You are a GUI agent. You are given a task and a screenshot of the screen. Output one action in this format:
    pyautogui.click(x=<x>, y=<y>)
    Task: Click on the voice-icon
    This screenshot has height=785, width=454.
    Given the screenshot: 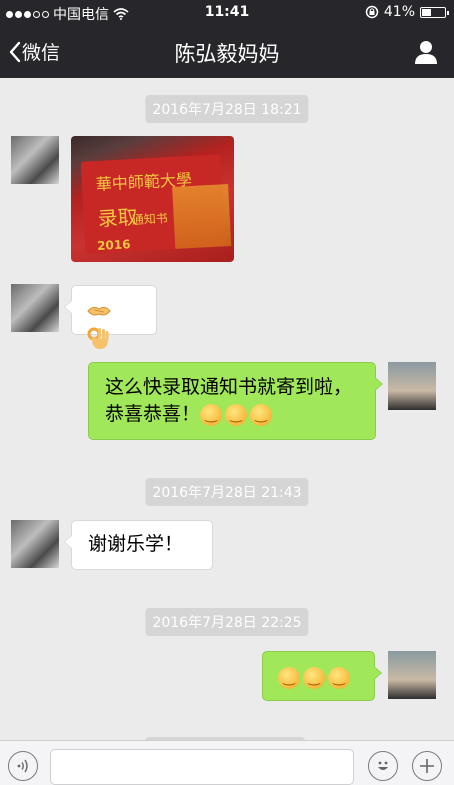 What is the action you would take?
    pyautogui.click(x=22, y=766)
    